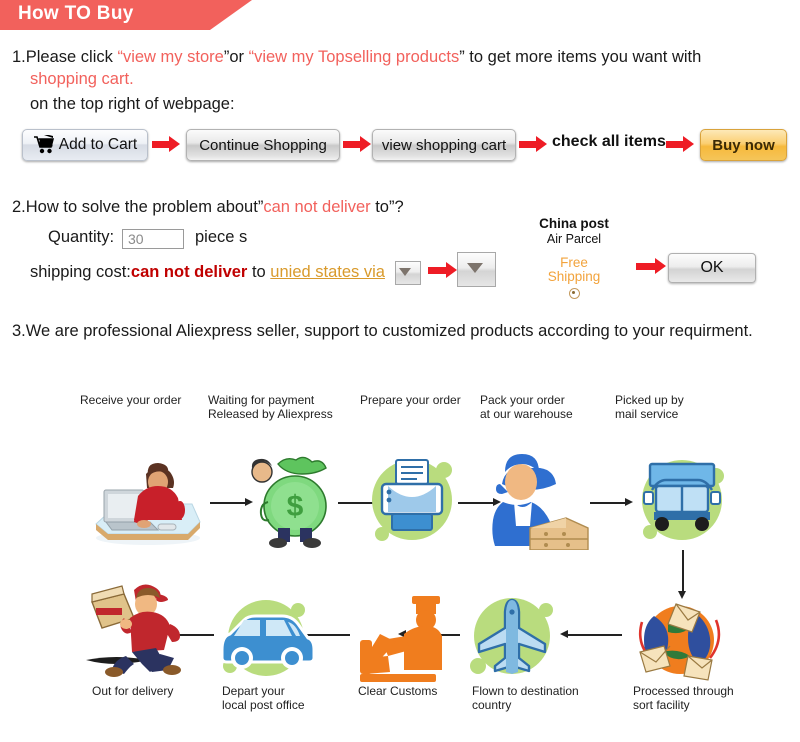 Image resolution: width=800 pixels, height=742 pixels. What do you see at coordinates (327, 272) in the screenshot?
I see `shipping-country-link: unied states via` at bounding box center [327, 272].